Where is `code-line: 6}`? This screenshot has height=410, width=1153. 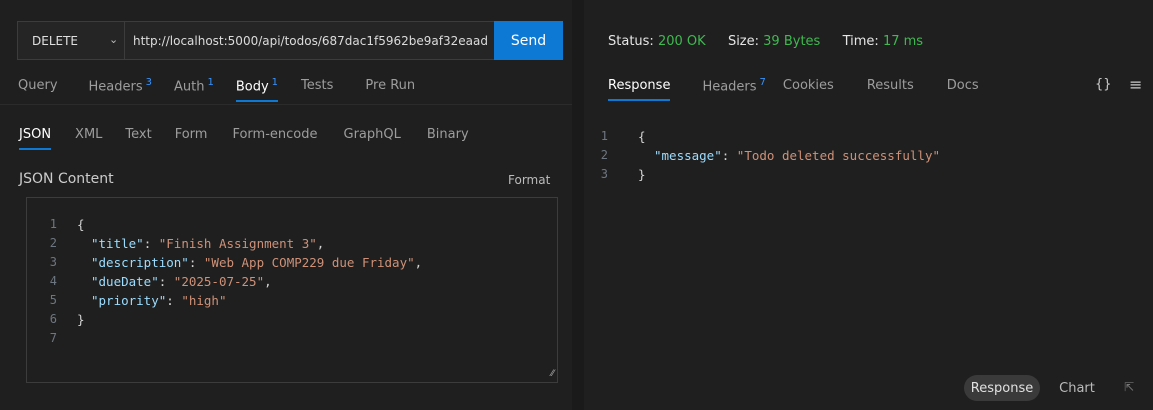 code-line: 6} is located at coordinates (67, 319).